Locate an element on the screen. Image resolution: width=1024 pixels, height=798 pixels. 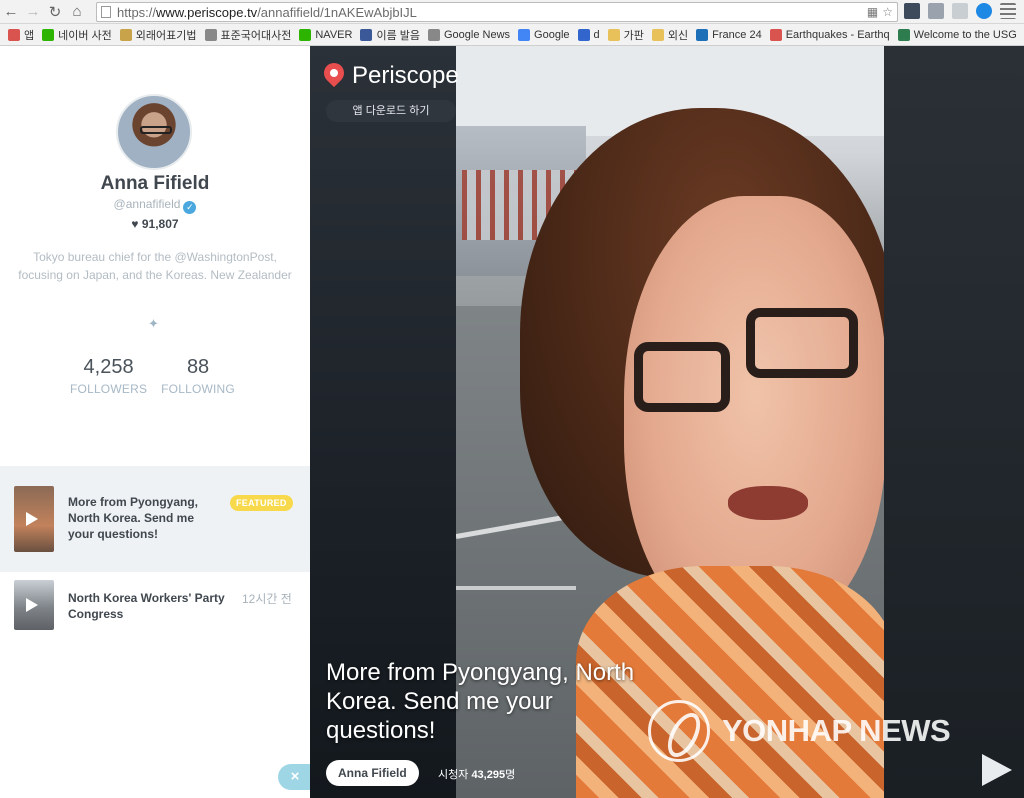
profile-handle: @annafifield ✓ is located at coordinates (155, 205).